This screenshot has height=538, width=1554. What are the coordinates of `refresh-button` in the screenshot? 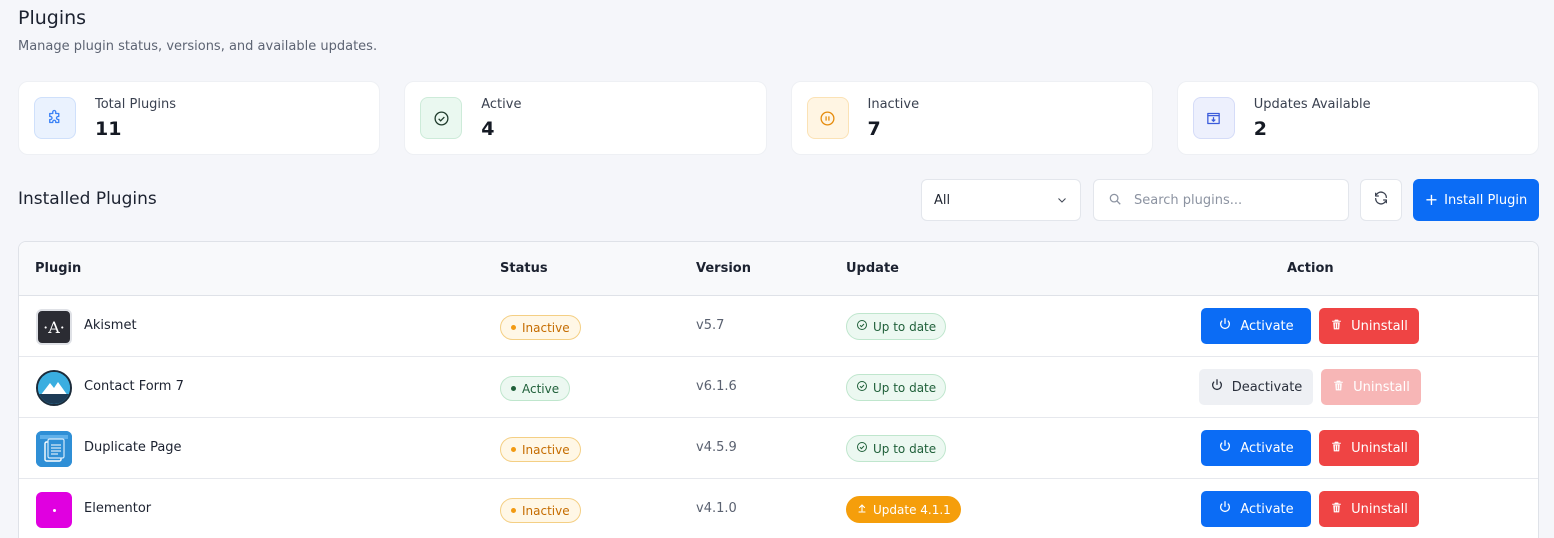 It's located at (1381, 200).